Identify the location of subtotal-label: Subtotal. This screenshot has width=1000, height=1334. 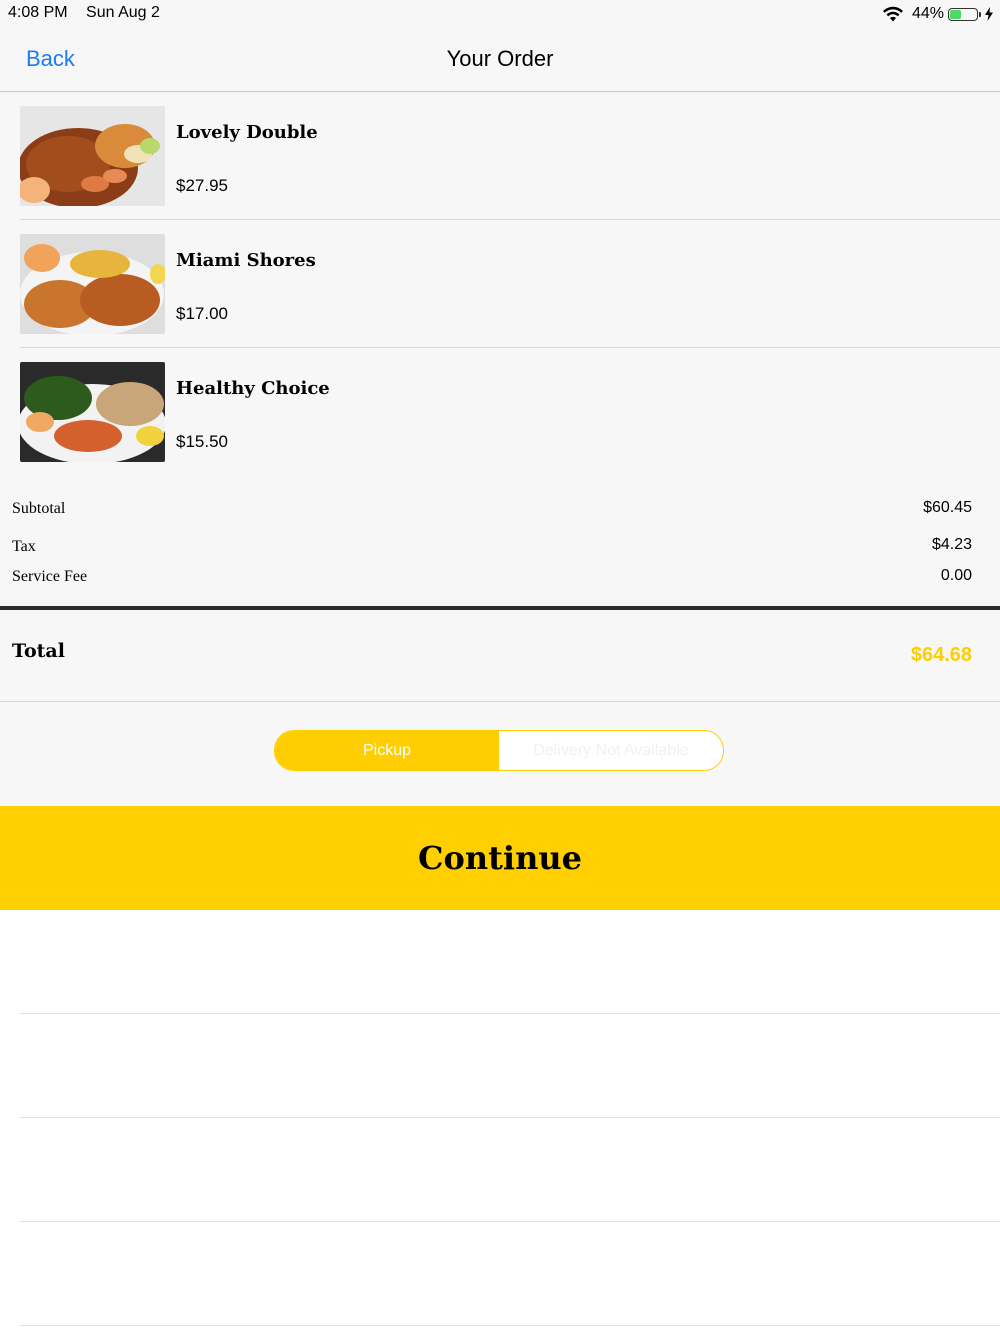
(39, 508).